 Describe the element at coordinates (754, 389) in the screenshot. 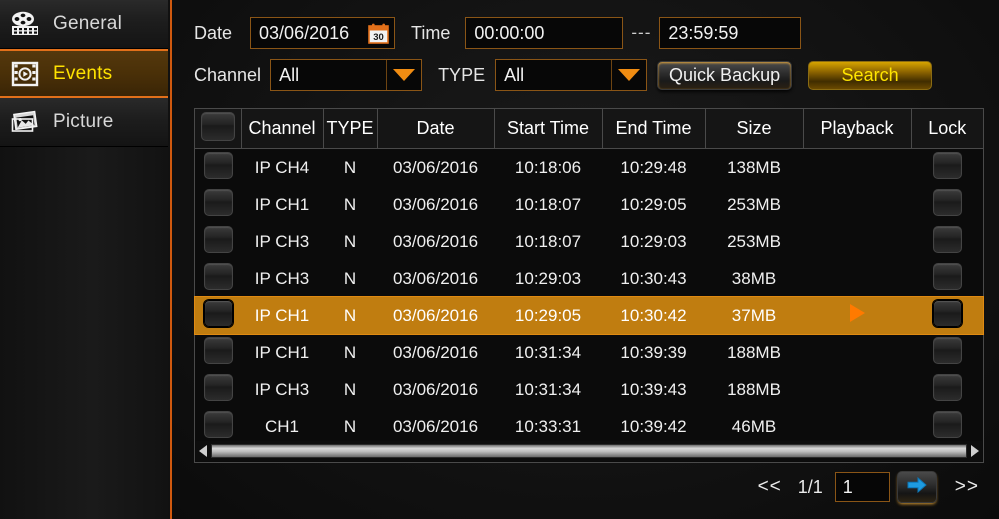

I see `cell-size: 188MB` at that location.